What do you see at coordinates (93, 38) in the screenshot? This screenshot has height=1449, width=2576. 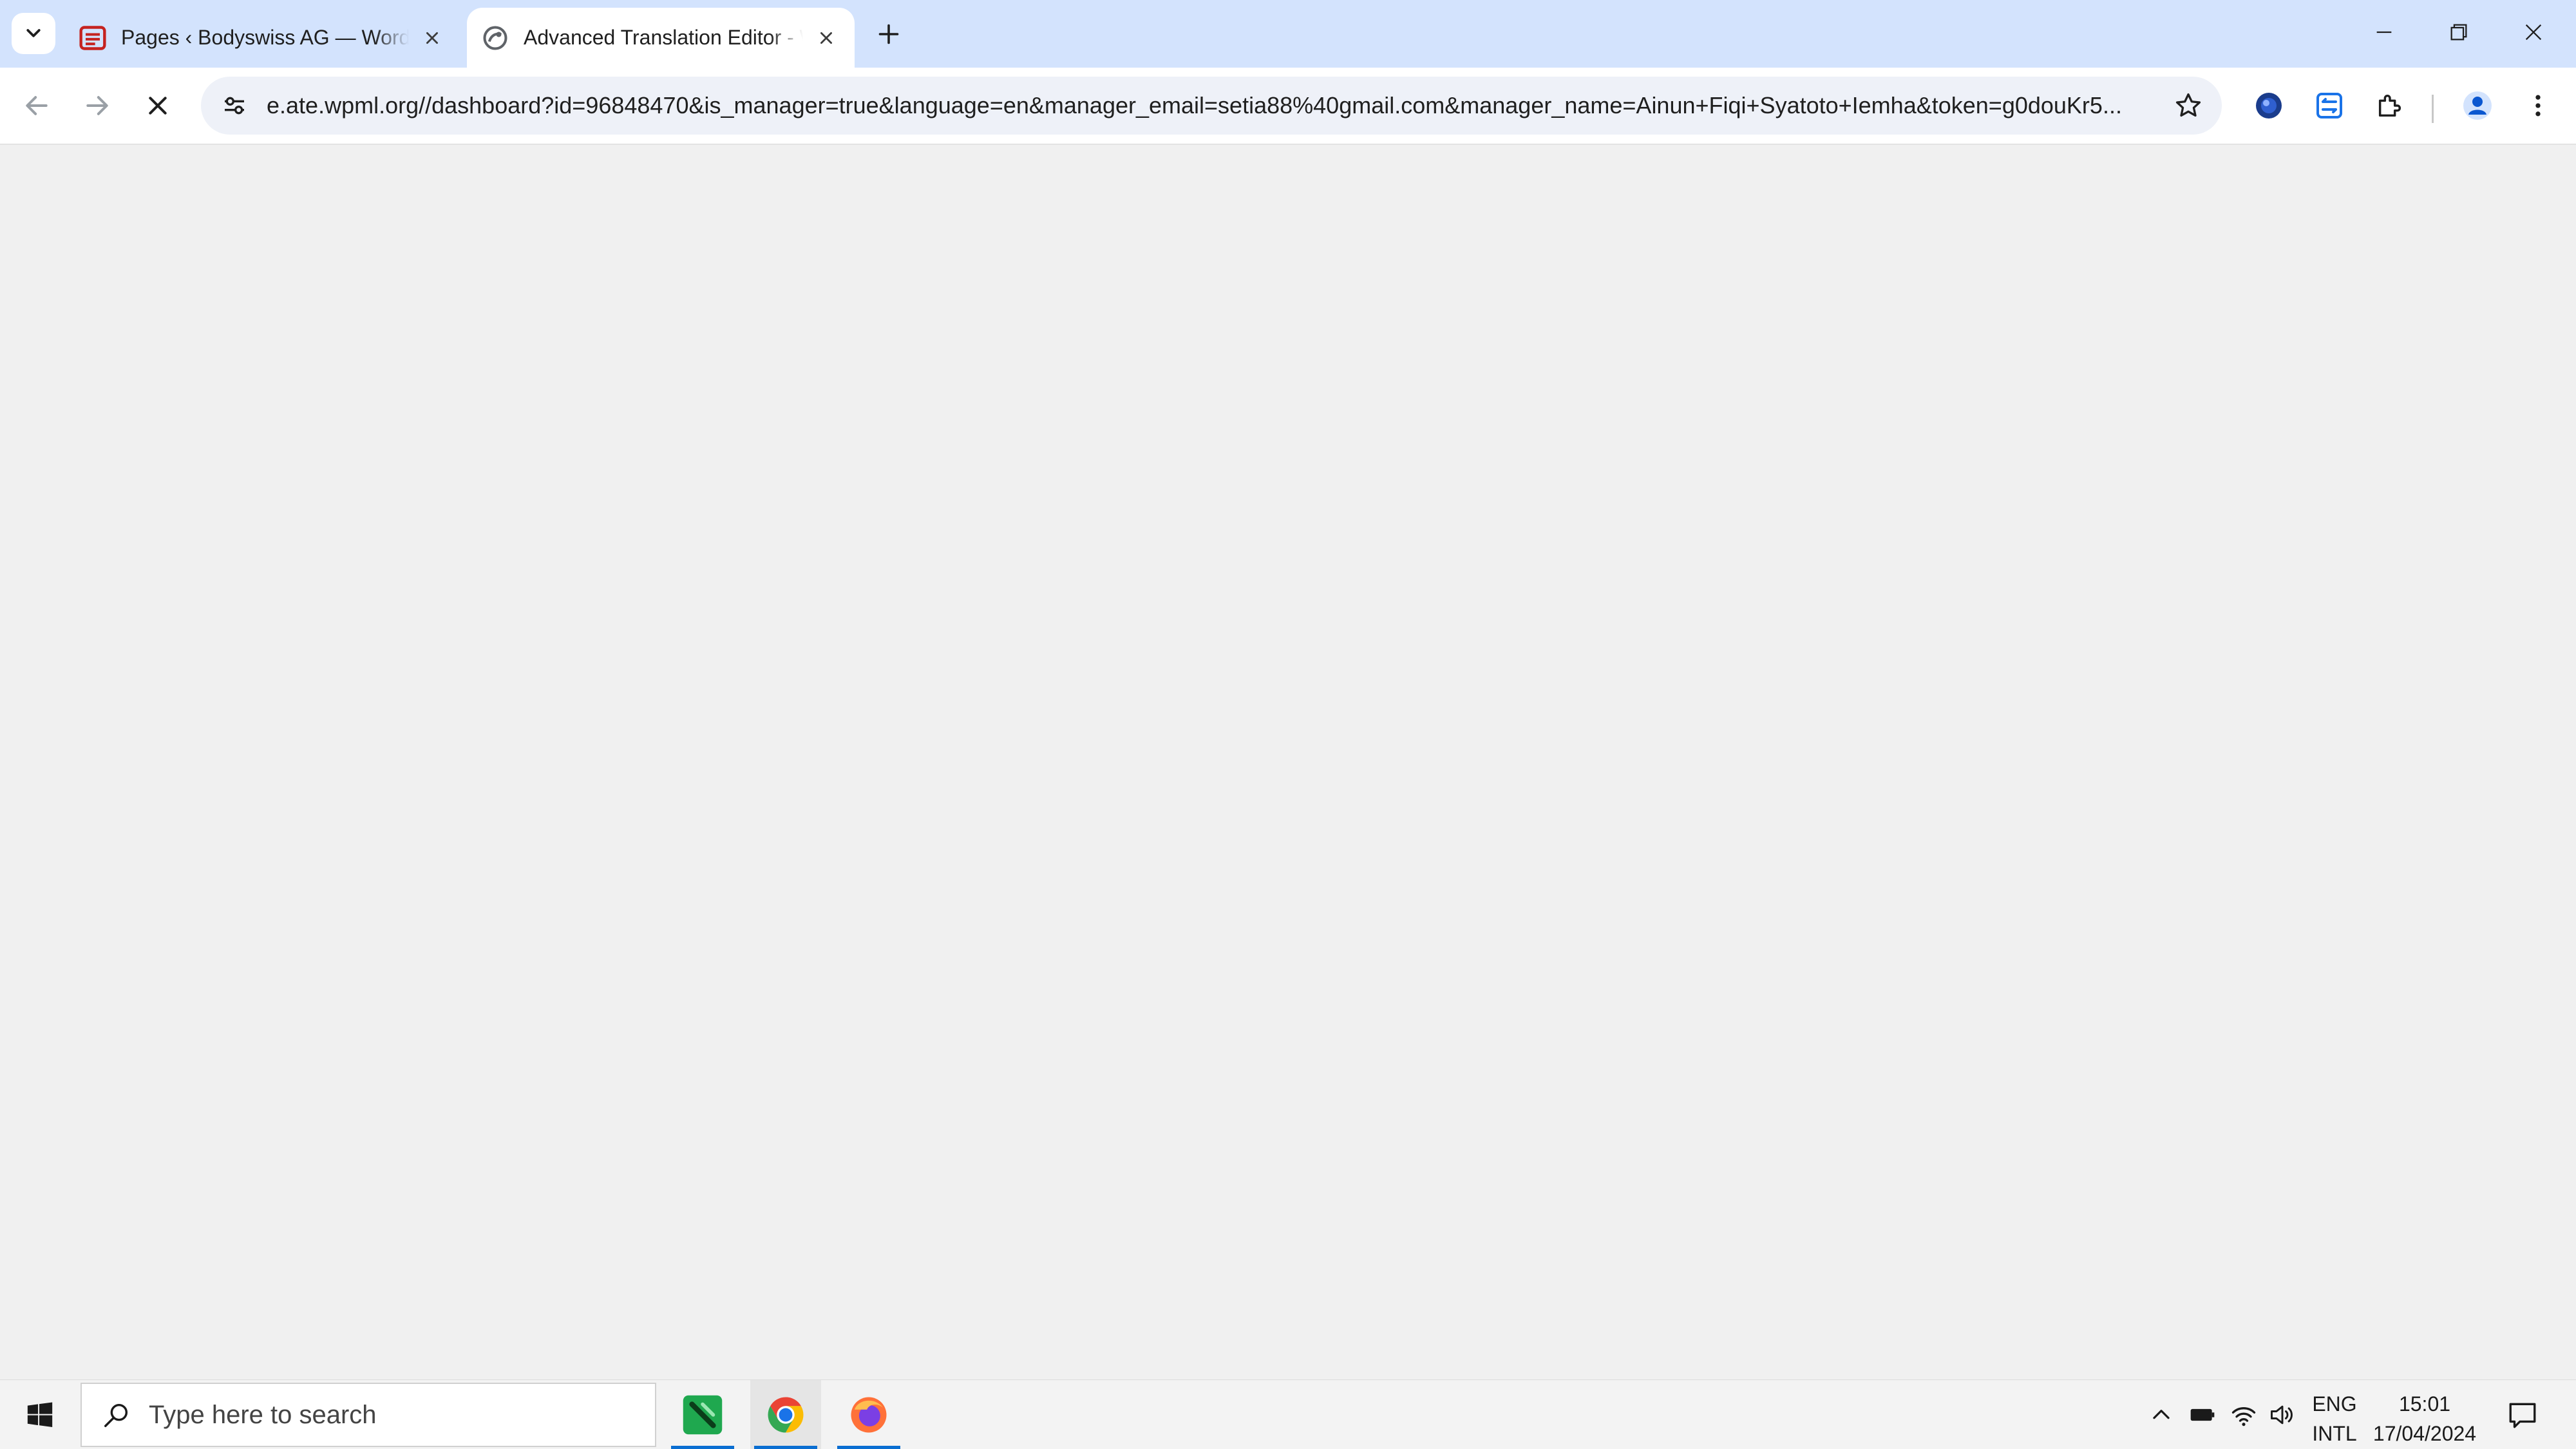 I see `wordpress-admin-icon` at bounding box center [93, 38].